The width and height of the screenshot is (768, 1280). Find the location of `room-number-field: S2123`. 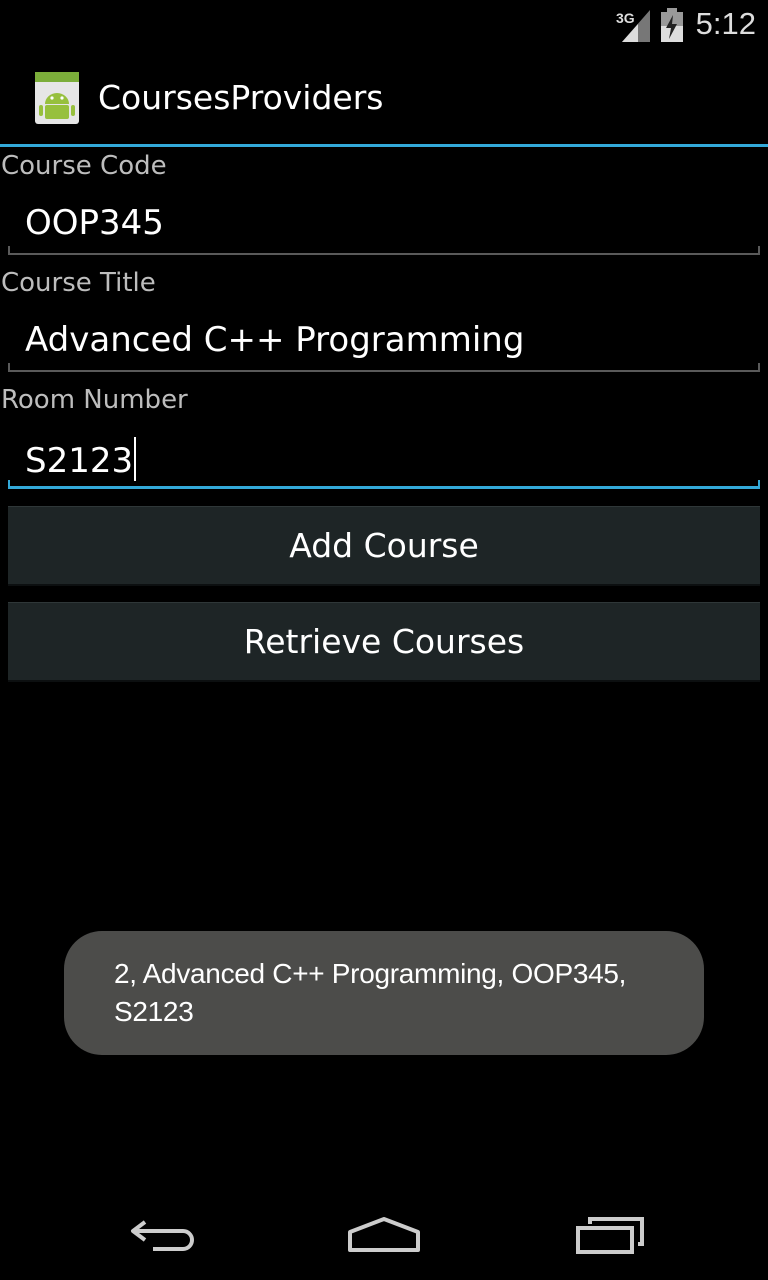

room-number-field: S2123 is located at coordinates (384, 459).